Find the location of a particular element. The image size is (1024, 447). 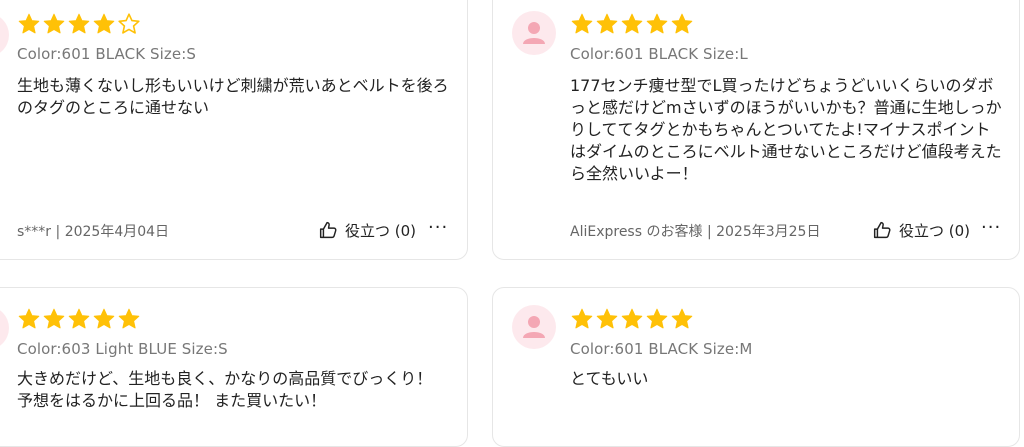

variant-info: Color:601 BLACK Size:L is located at coordinates (659, 54).